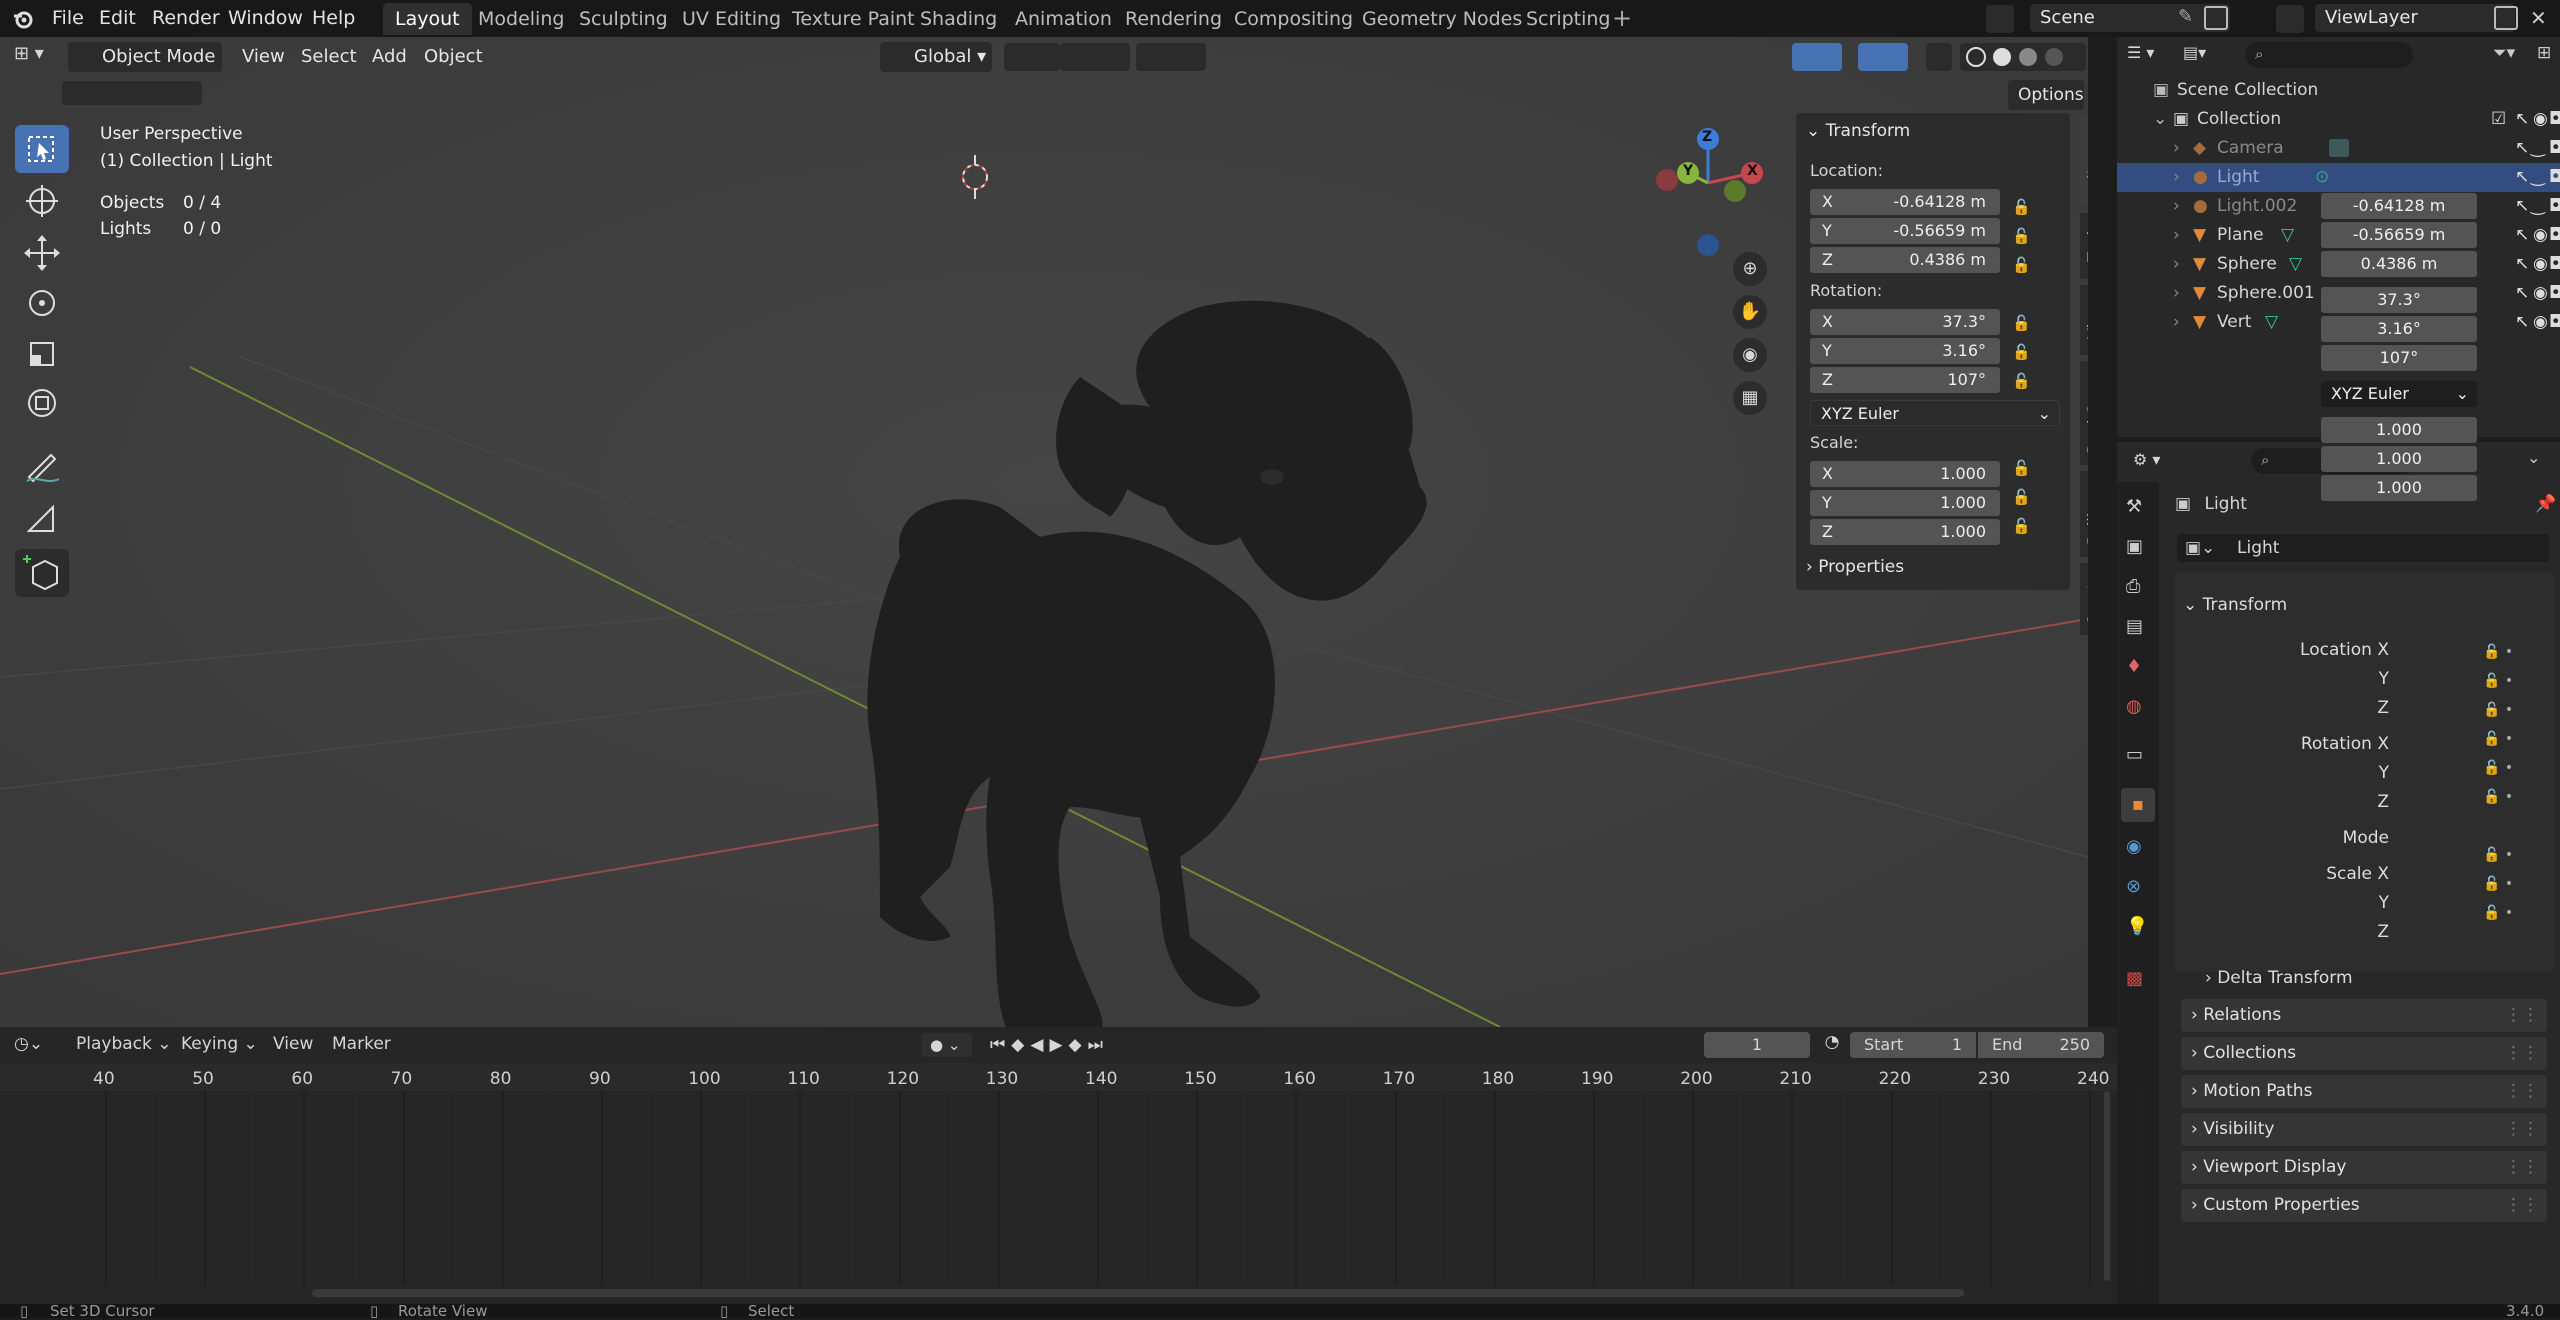  What do you see at coordinates (1568, 19) in the screenshot?
I see `tab-scripting: Scripting` at bounding box center [1568, 19].